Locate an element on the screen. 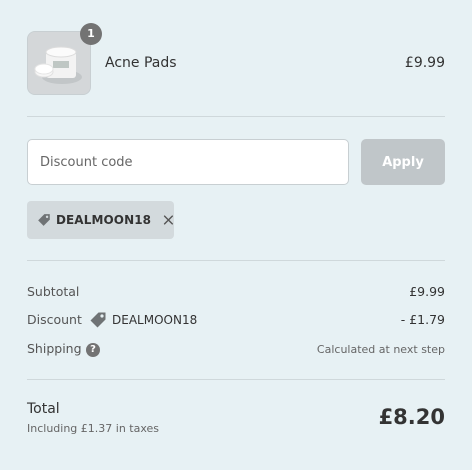 The width and height of the screenshot is (472, 470). shipping-row: Shipping ? Calculated at next step is located at coordinates (236, 350).